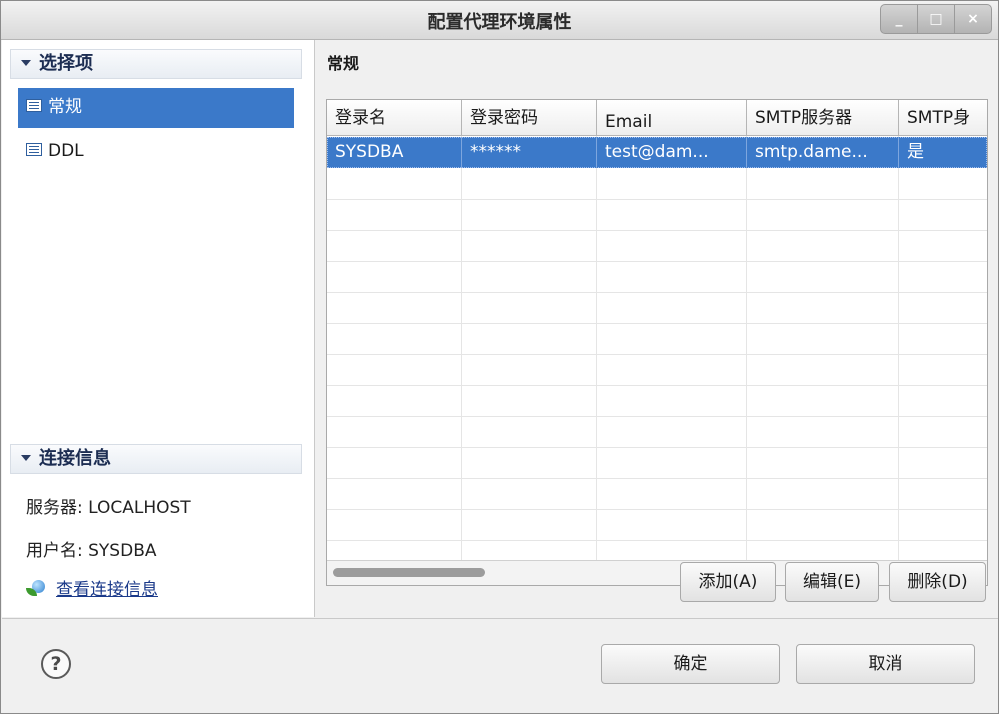 Image resolution: width=999 pixels, height=714 pixels. I want to click on selection-section-header: 选择项, so click(156, 64).